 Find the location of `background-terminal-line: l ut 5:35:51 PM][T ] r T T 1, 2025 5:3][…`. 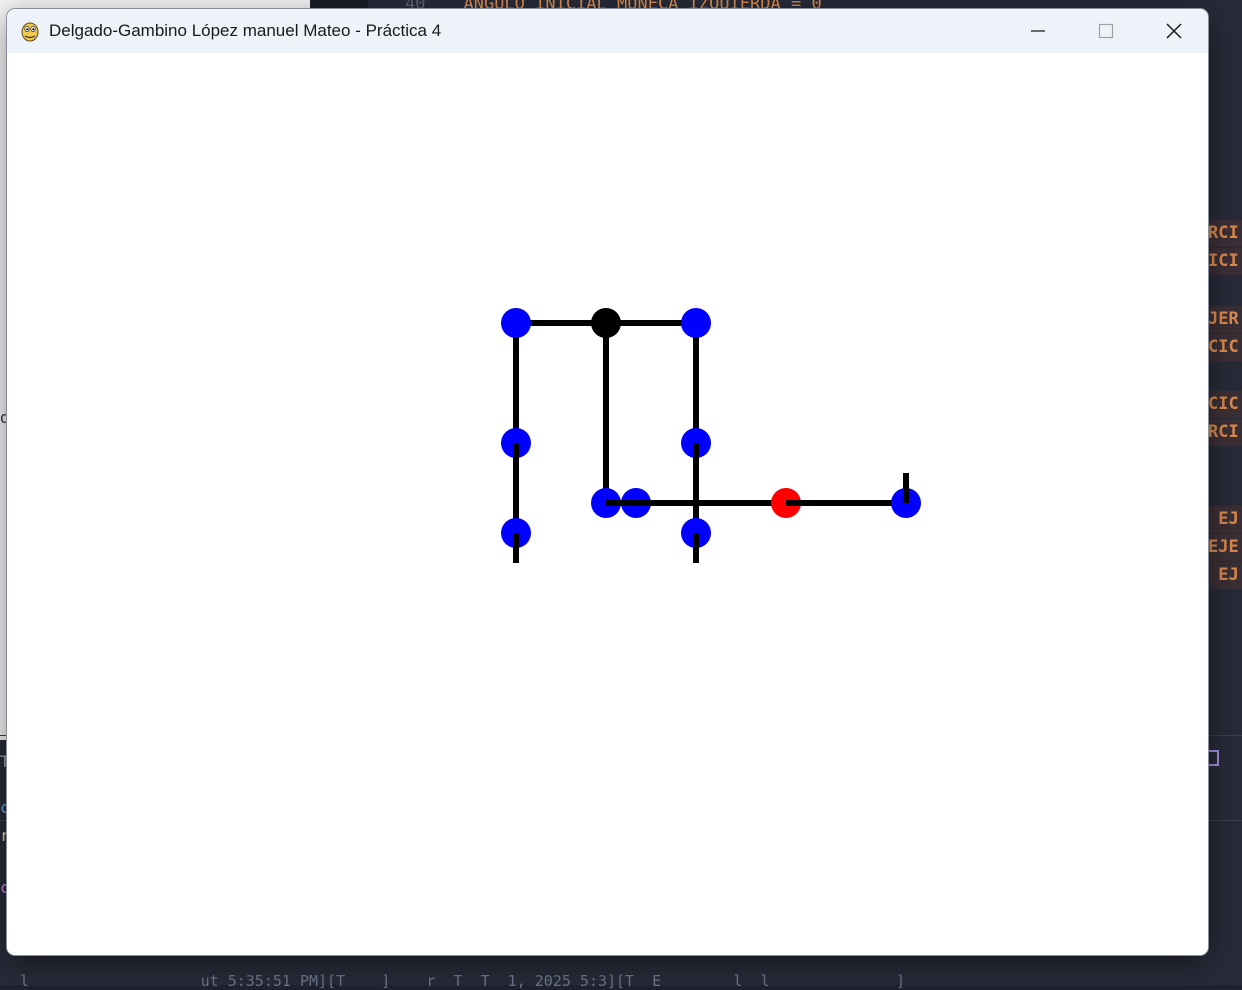

background-terminal-line: l ut 5:35:51 PM][T ] r T T 1, 2025 5:3][… is located at coordinates (463, 981).